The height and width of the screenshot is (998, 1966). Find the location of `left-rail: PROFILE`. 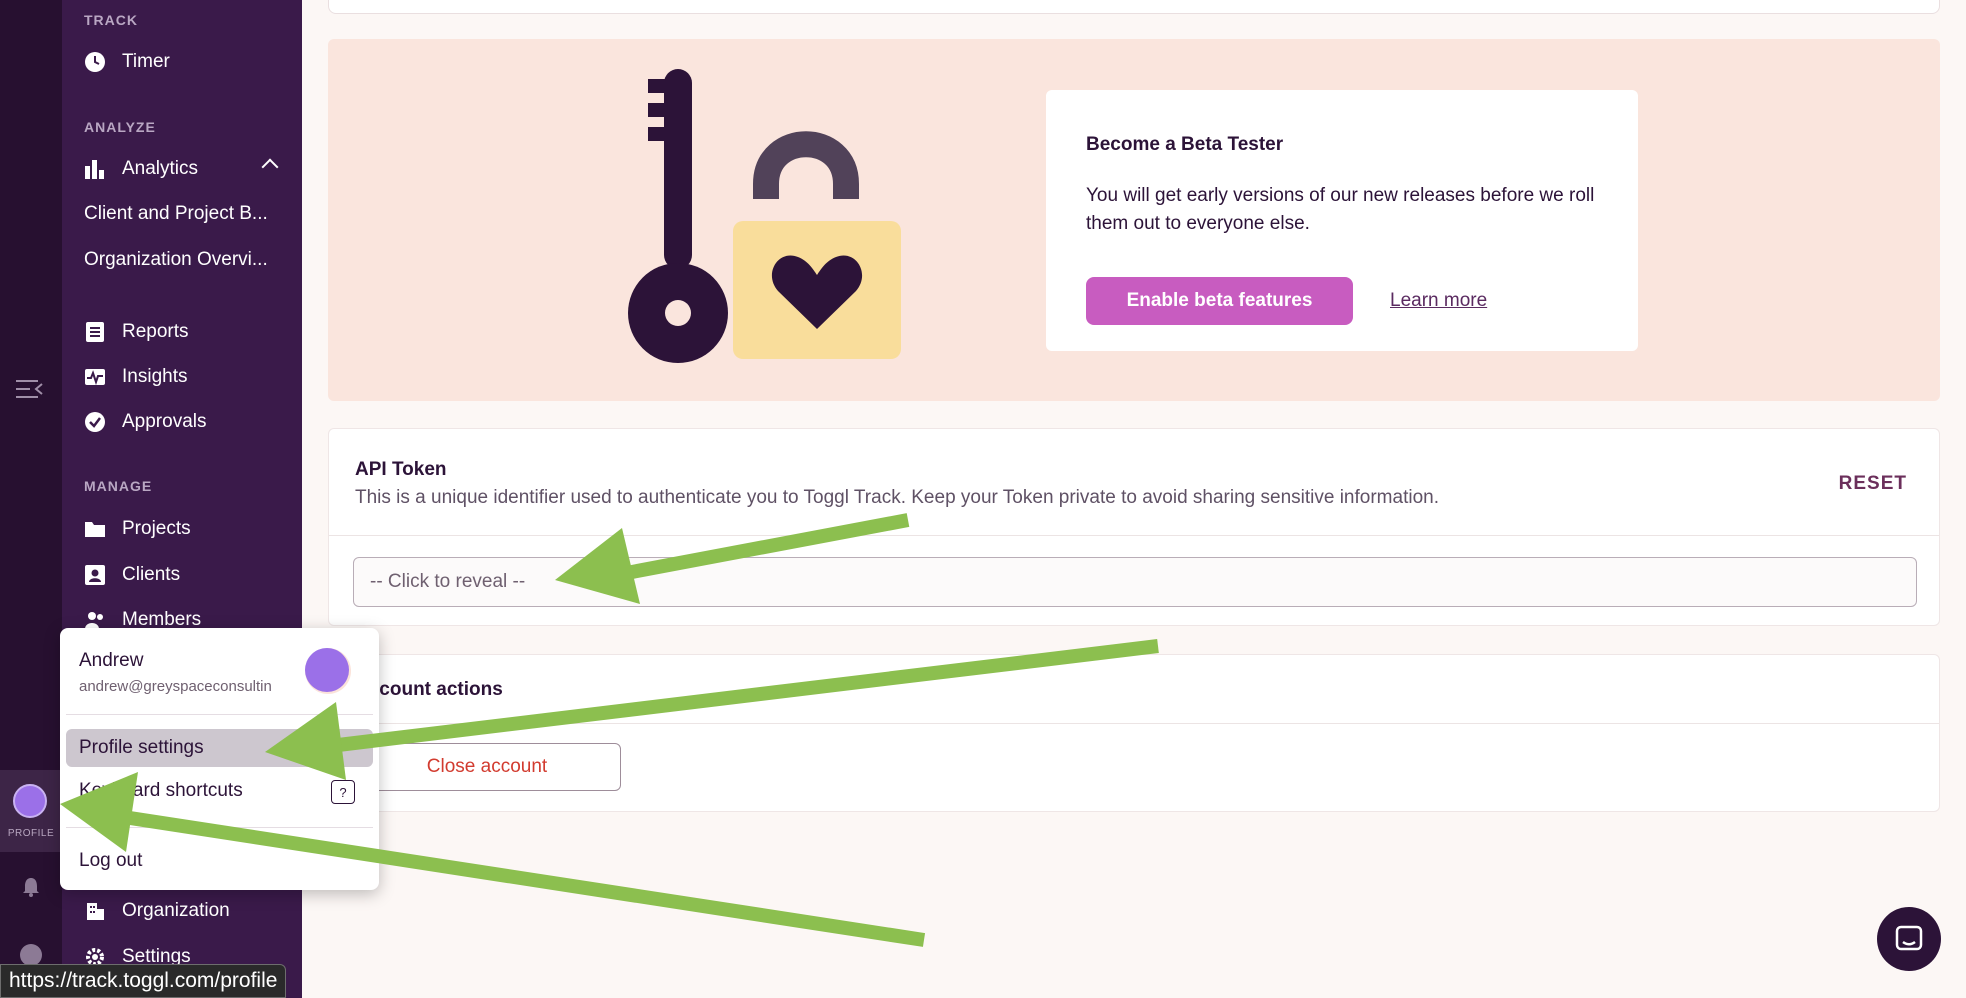

left-rail: PROFILE is located at coordinates (31, 499).